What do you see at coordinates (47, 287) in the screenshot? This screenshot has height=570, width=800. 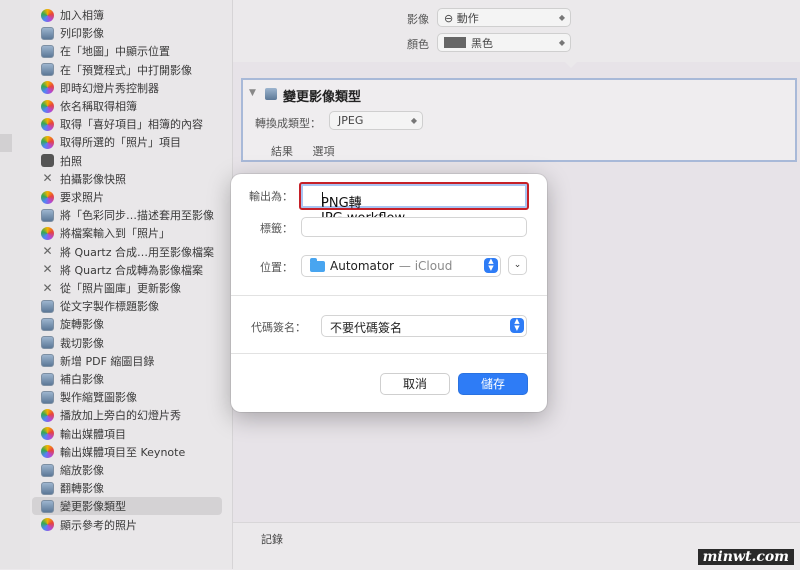 I see `tool-icon: ✕` at bounding box center [47, 287].